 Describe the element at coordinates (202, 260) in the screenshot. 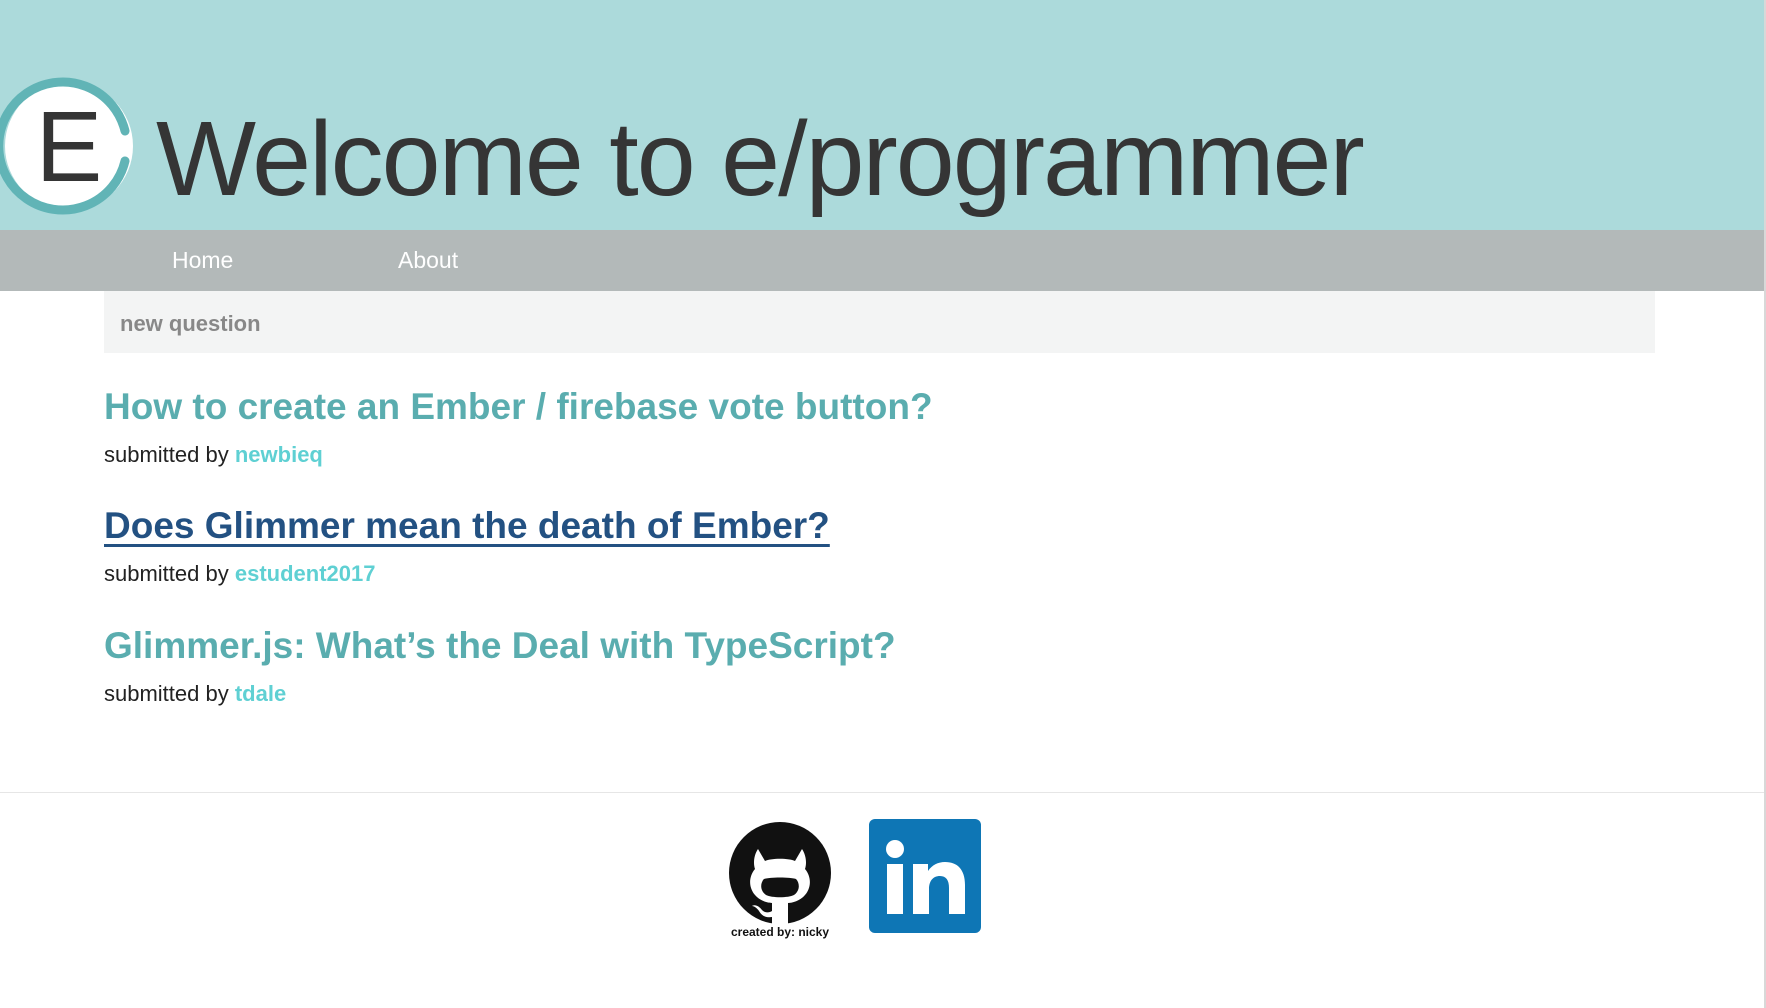

I see `nav-home-link: Home` at that location.